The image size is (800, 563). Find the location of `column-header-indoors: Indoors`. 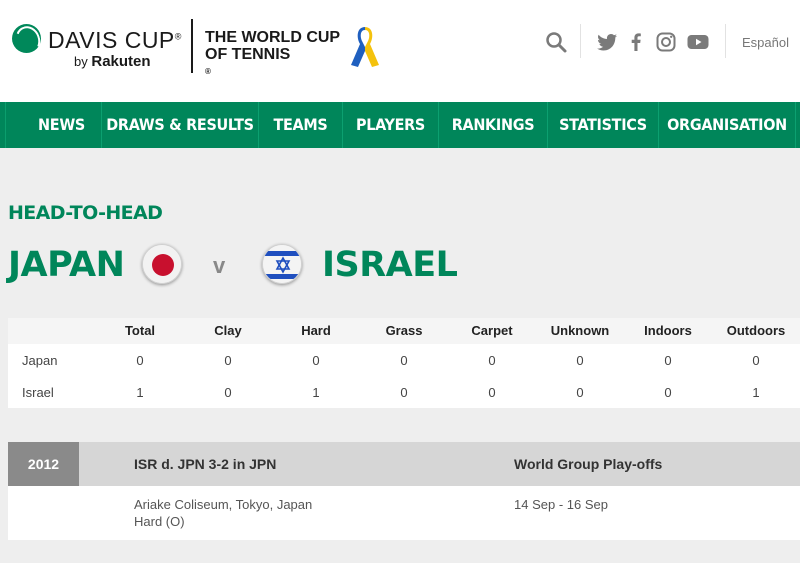

column-header-indoors: Indoors is located at coordinates (668, 330).